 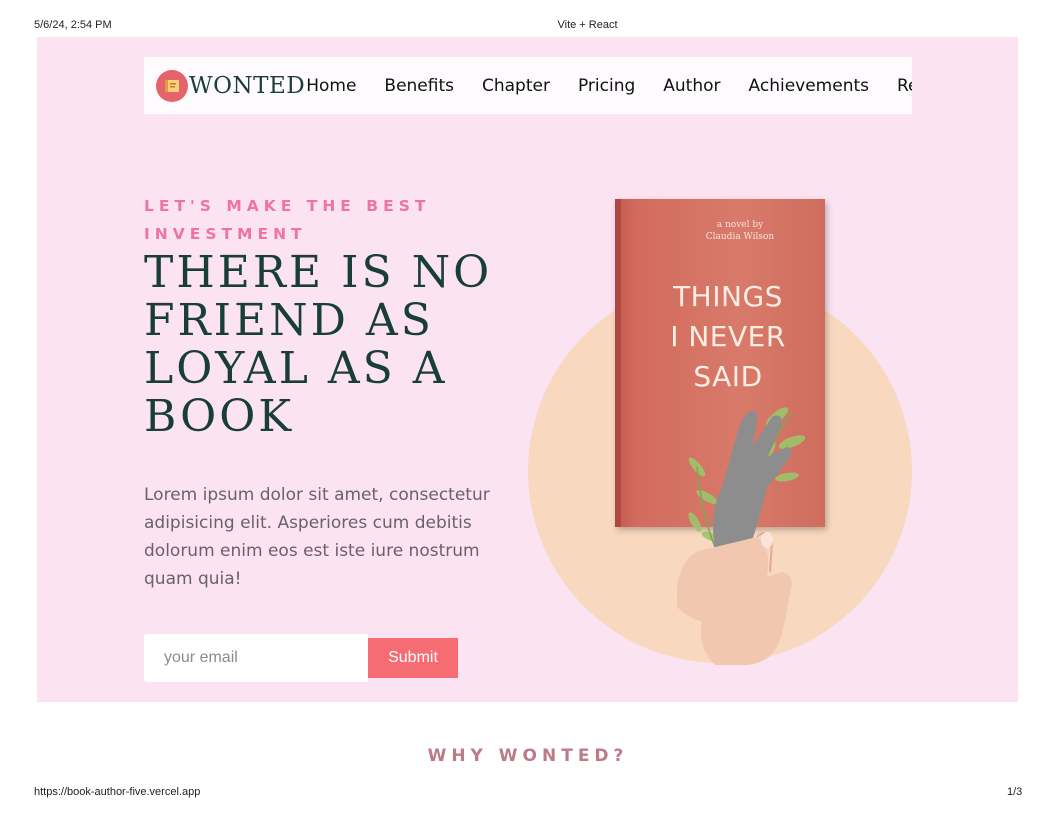 I want to click on book-logo-icon, so click(x=172, y=85).